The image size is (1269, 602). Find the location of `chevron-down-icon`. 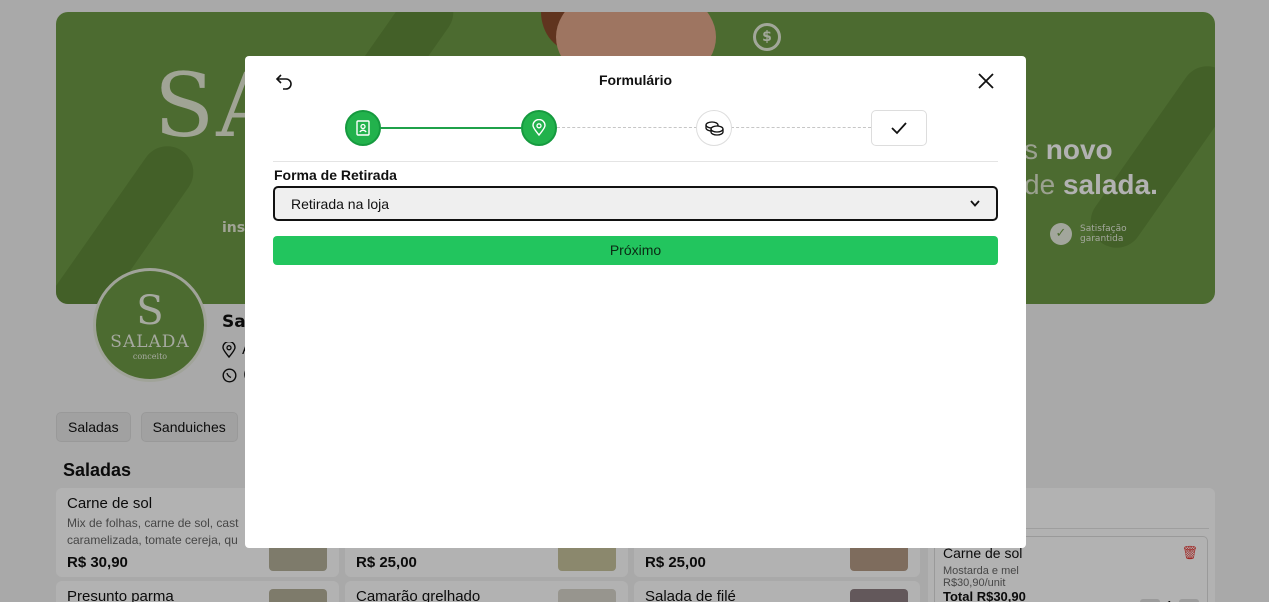

chevron-down-icon is located at coordinates (975, 203).